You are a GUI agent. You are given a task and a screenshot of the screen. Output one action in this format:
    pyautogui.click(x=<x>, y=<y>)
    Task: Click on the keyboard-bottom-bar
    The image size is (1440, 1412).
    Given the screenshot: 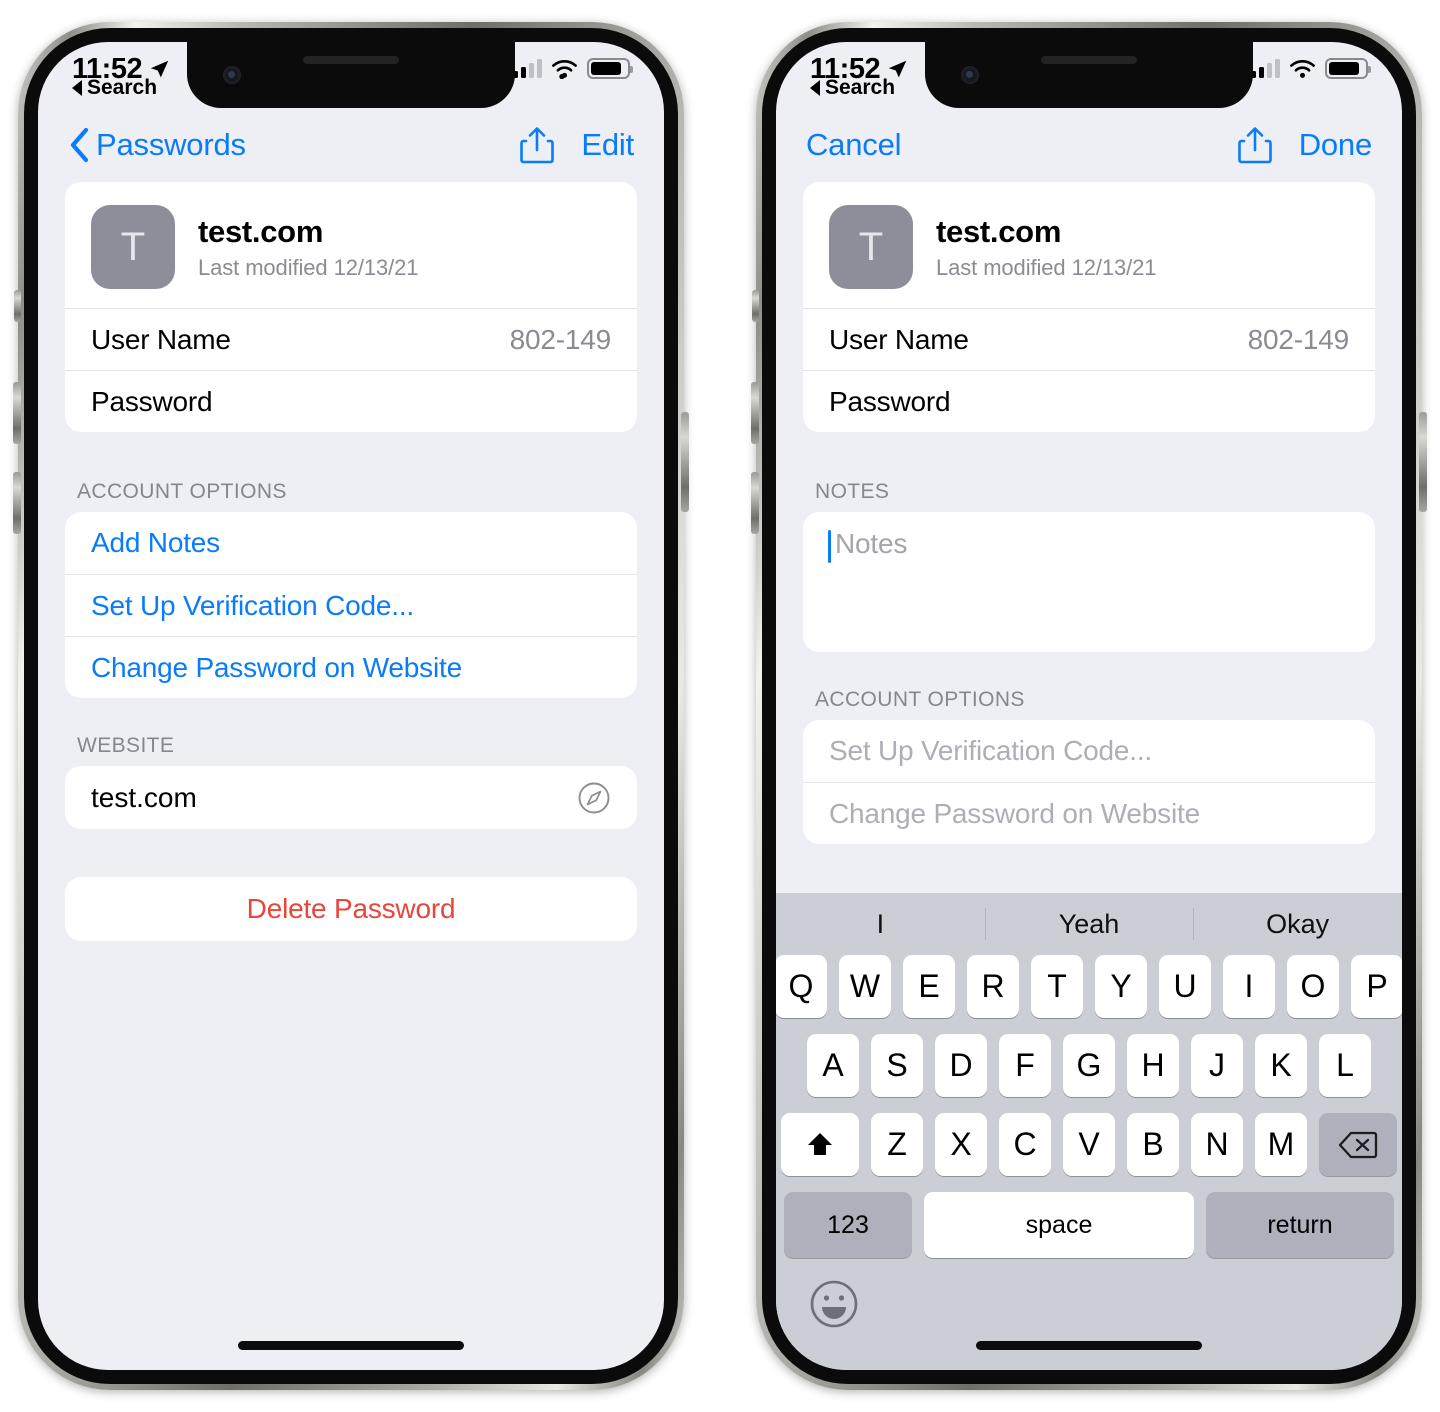 What is the action you would take?
    pyautogui.click(x=1089, y=1322)
    